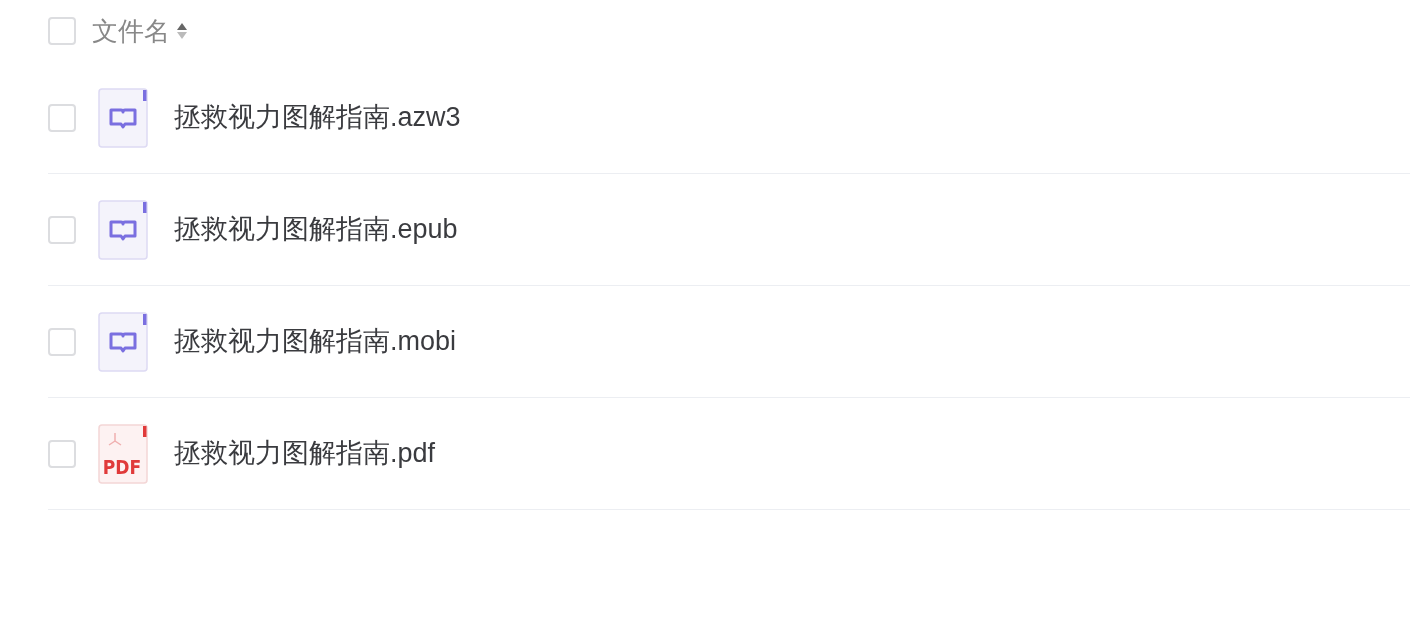 The height and width of the screenshot is (626, 1410). I want to click on file-name: 拯救视力图解指南.azw3, so click(317, 117).